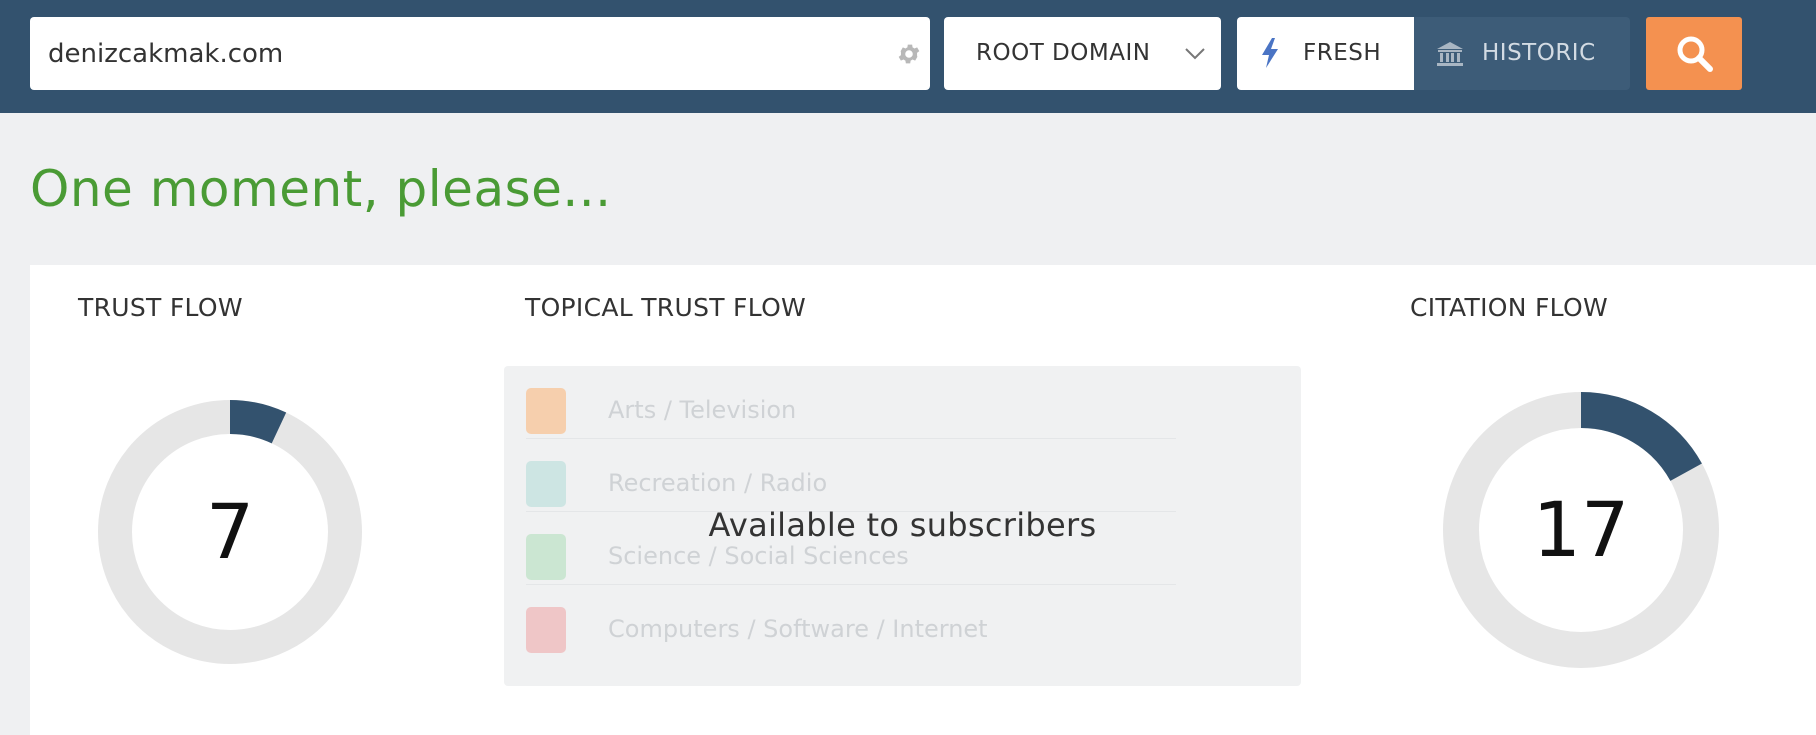 This screenshot has height=735, width=1816. What do you see at coordinates (1342, 53) in the screenshot?
I see `fresh-index-label: FRESH` at bounding box center [1342, 53].